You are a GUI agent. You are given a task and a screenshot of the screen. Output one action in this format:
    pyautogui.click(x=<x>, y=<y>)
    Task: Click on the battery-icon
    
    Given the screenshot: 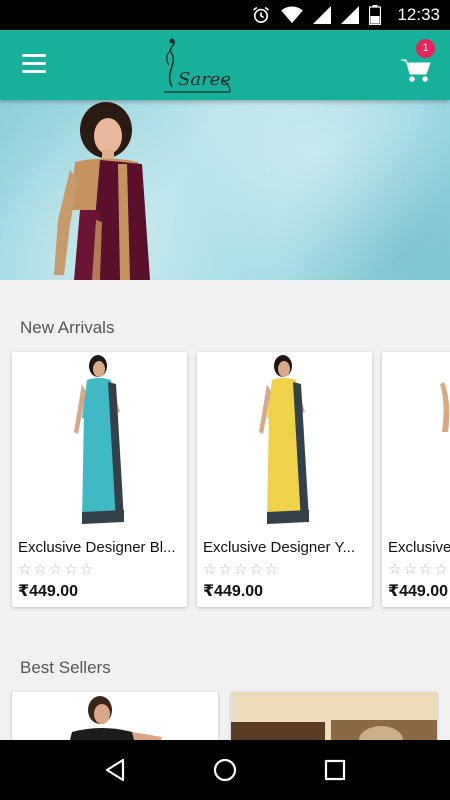 What is the action you would take?
    pyautogui.click(x=375, y=15)
    